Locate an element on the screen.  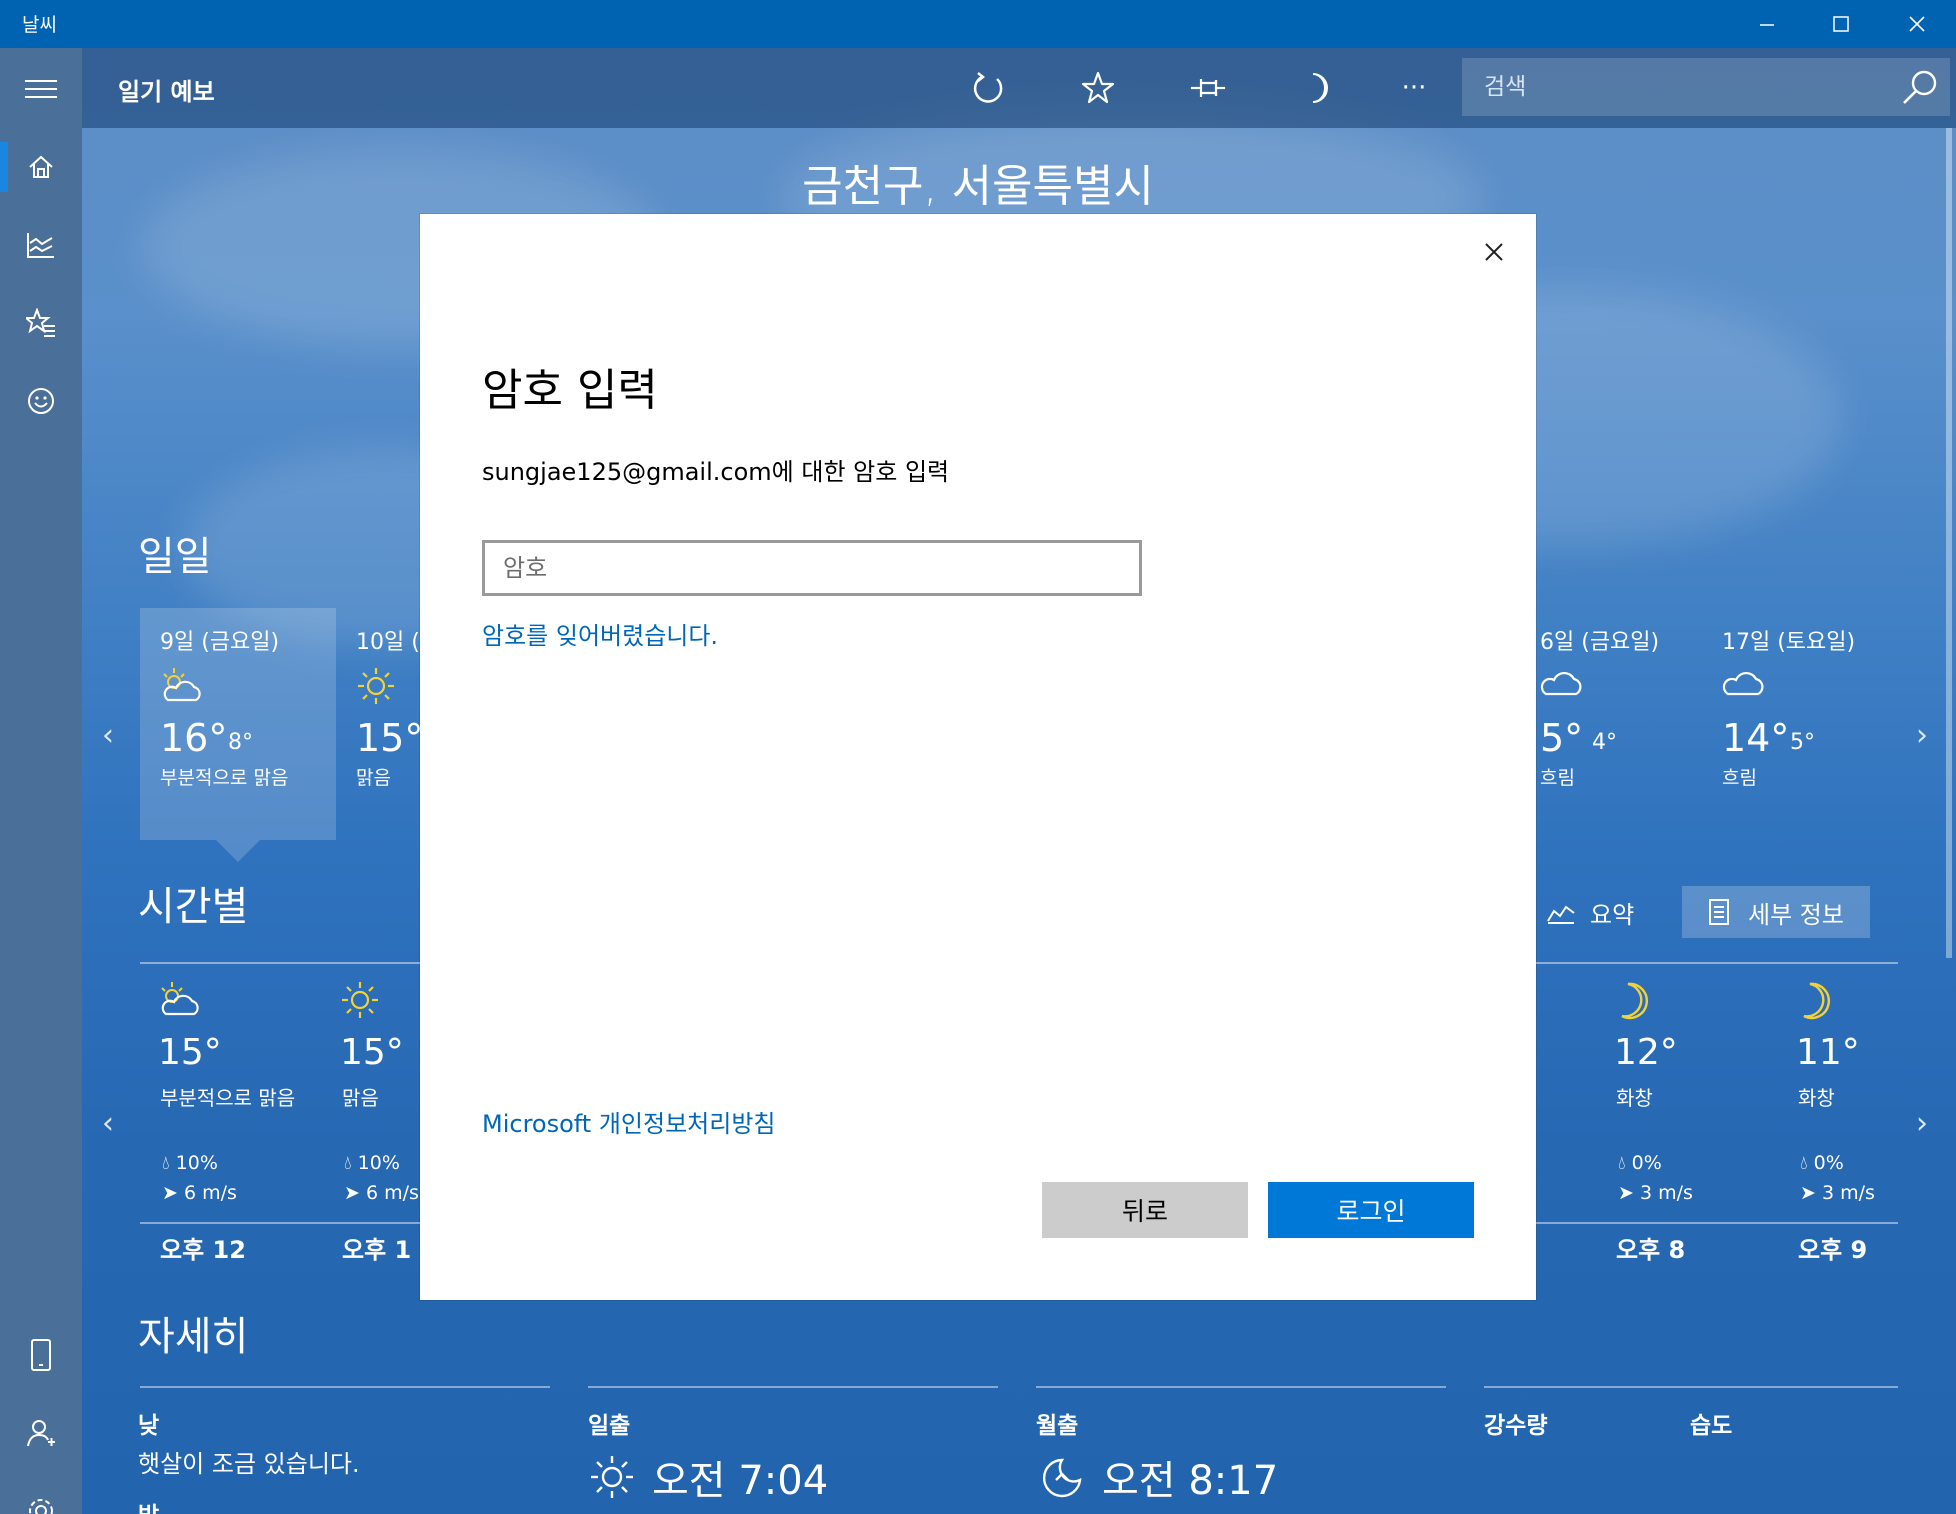
search-box is located at coordinates (1706, 87).